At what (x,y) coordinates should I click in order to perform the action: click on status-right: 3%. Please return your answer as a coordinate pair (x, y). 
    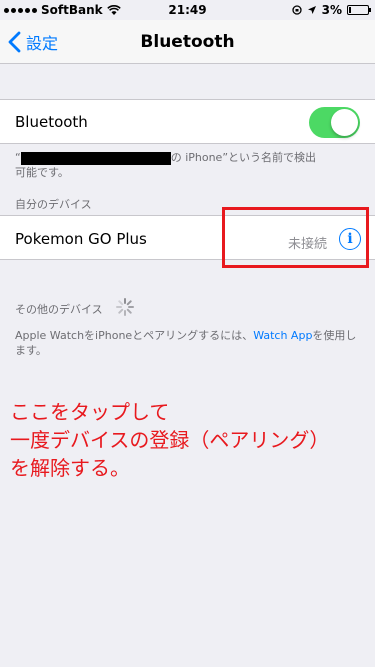
    Looking at the image, I should click on (331, 10).